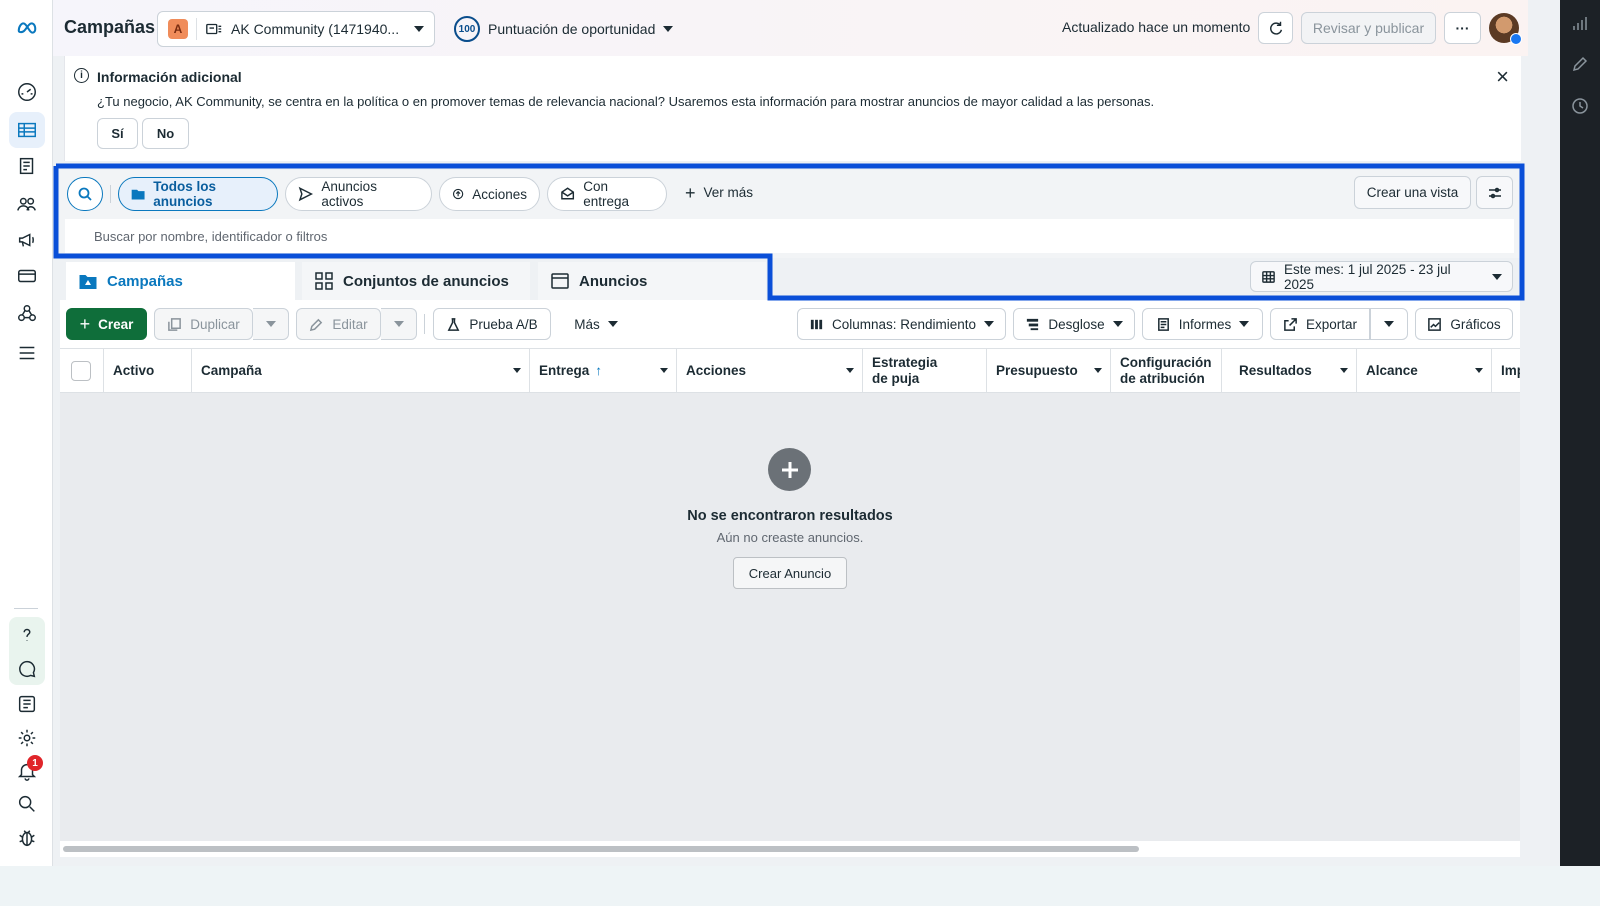  I want to click on column-label: Resultados, so click(1275, 370).